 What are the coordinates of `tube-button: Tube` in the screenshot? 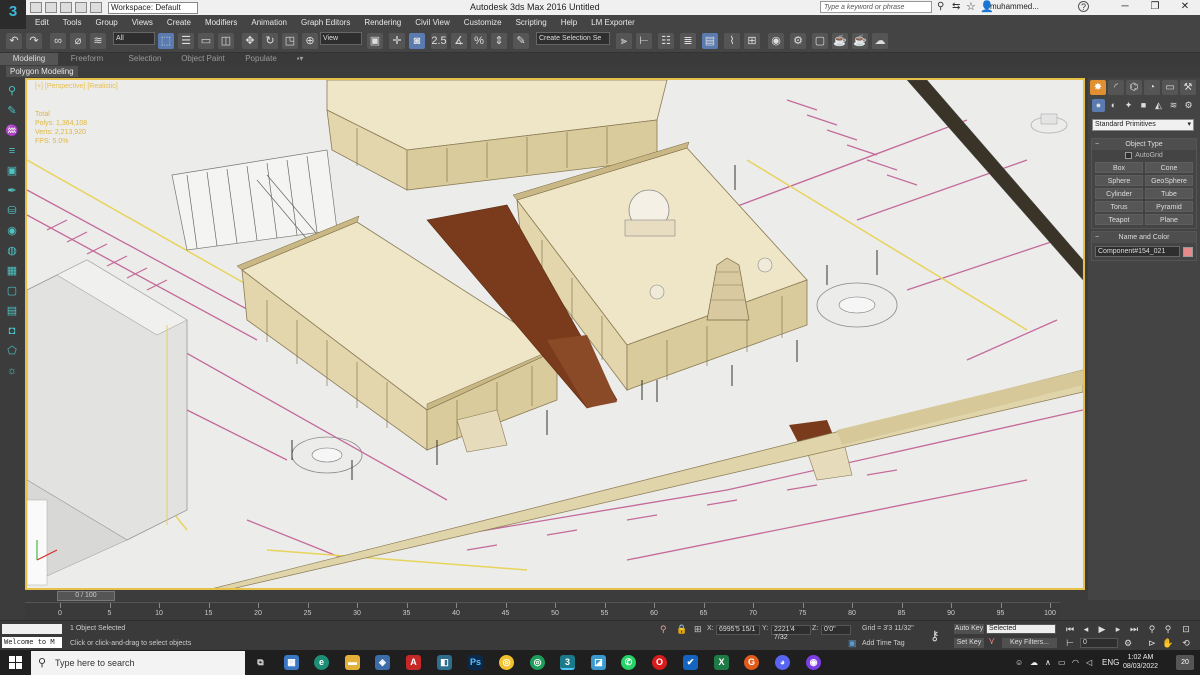 It's located at (1169, 193).